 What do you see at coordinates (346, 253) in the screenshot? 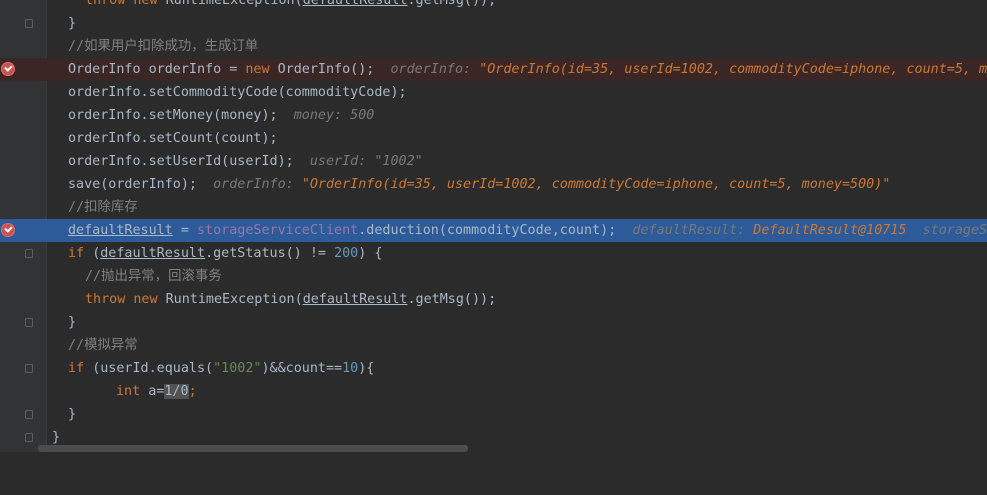
I see `token: 200` at bounding box center [346, 253].